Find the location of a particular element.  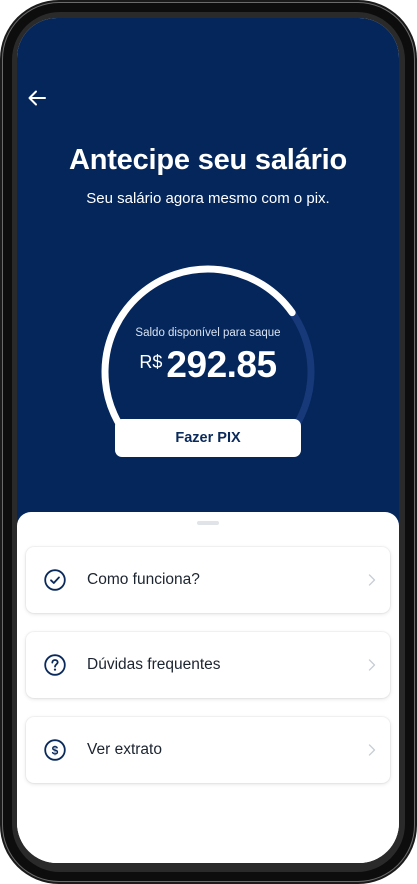

balance-amount: R$ 292.85 is located at coordinates (208, 365).